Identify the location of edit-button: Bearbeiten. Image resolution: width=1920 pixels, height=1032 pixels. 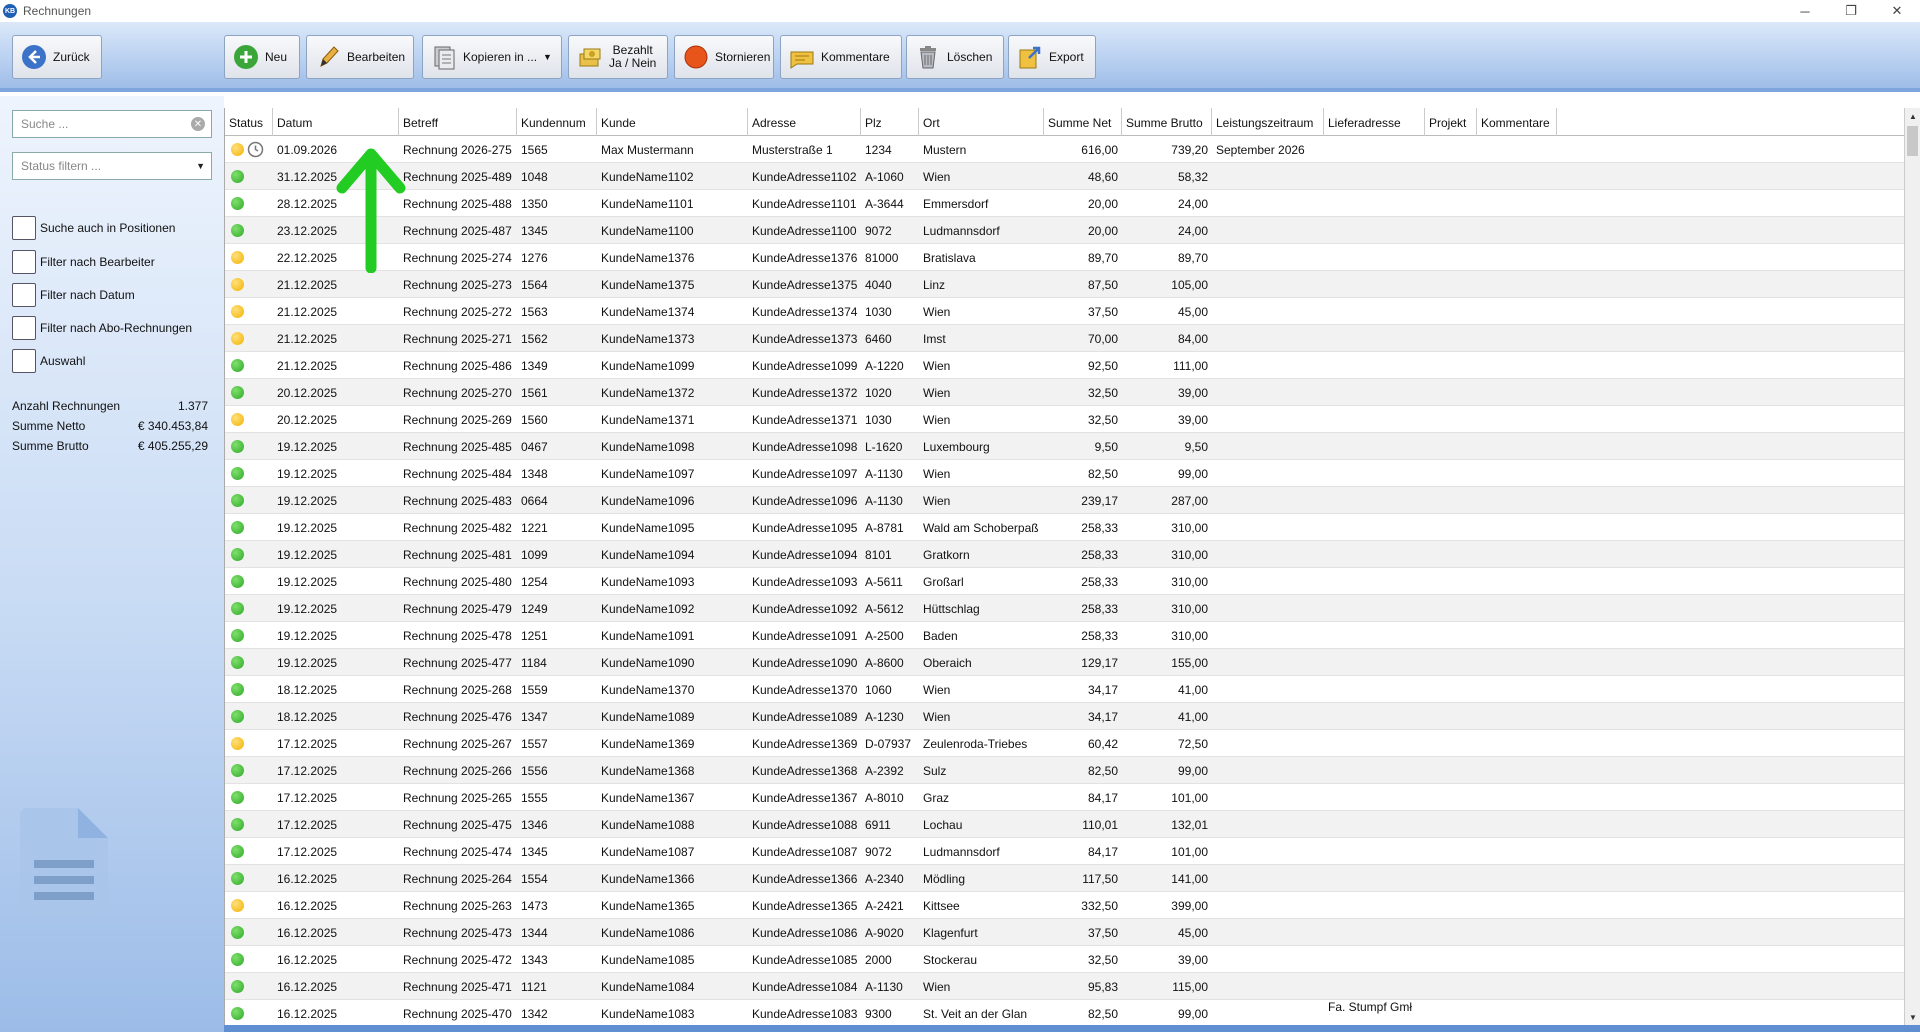
(360, 57).